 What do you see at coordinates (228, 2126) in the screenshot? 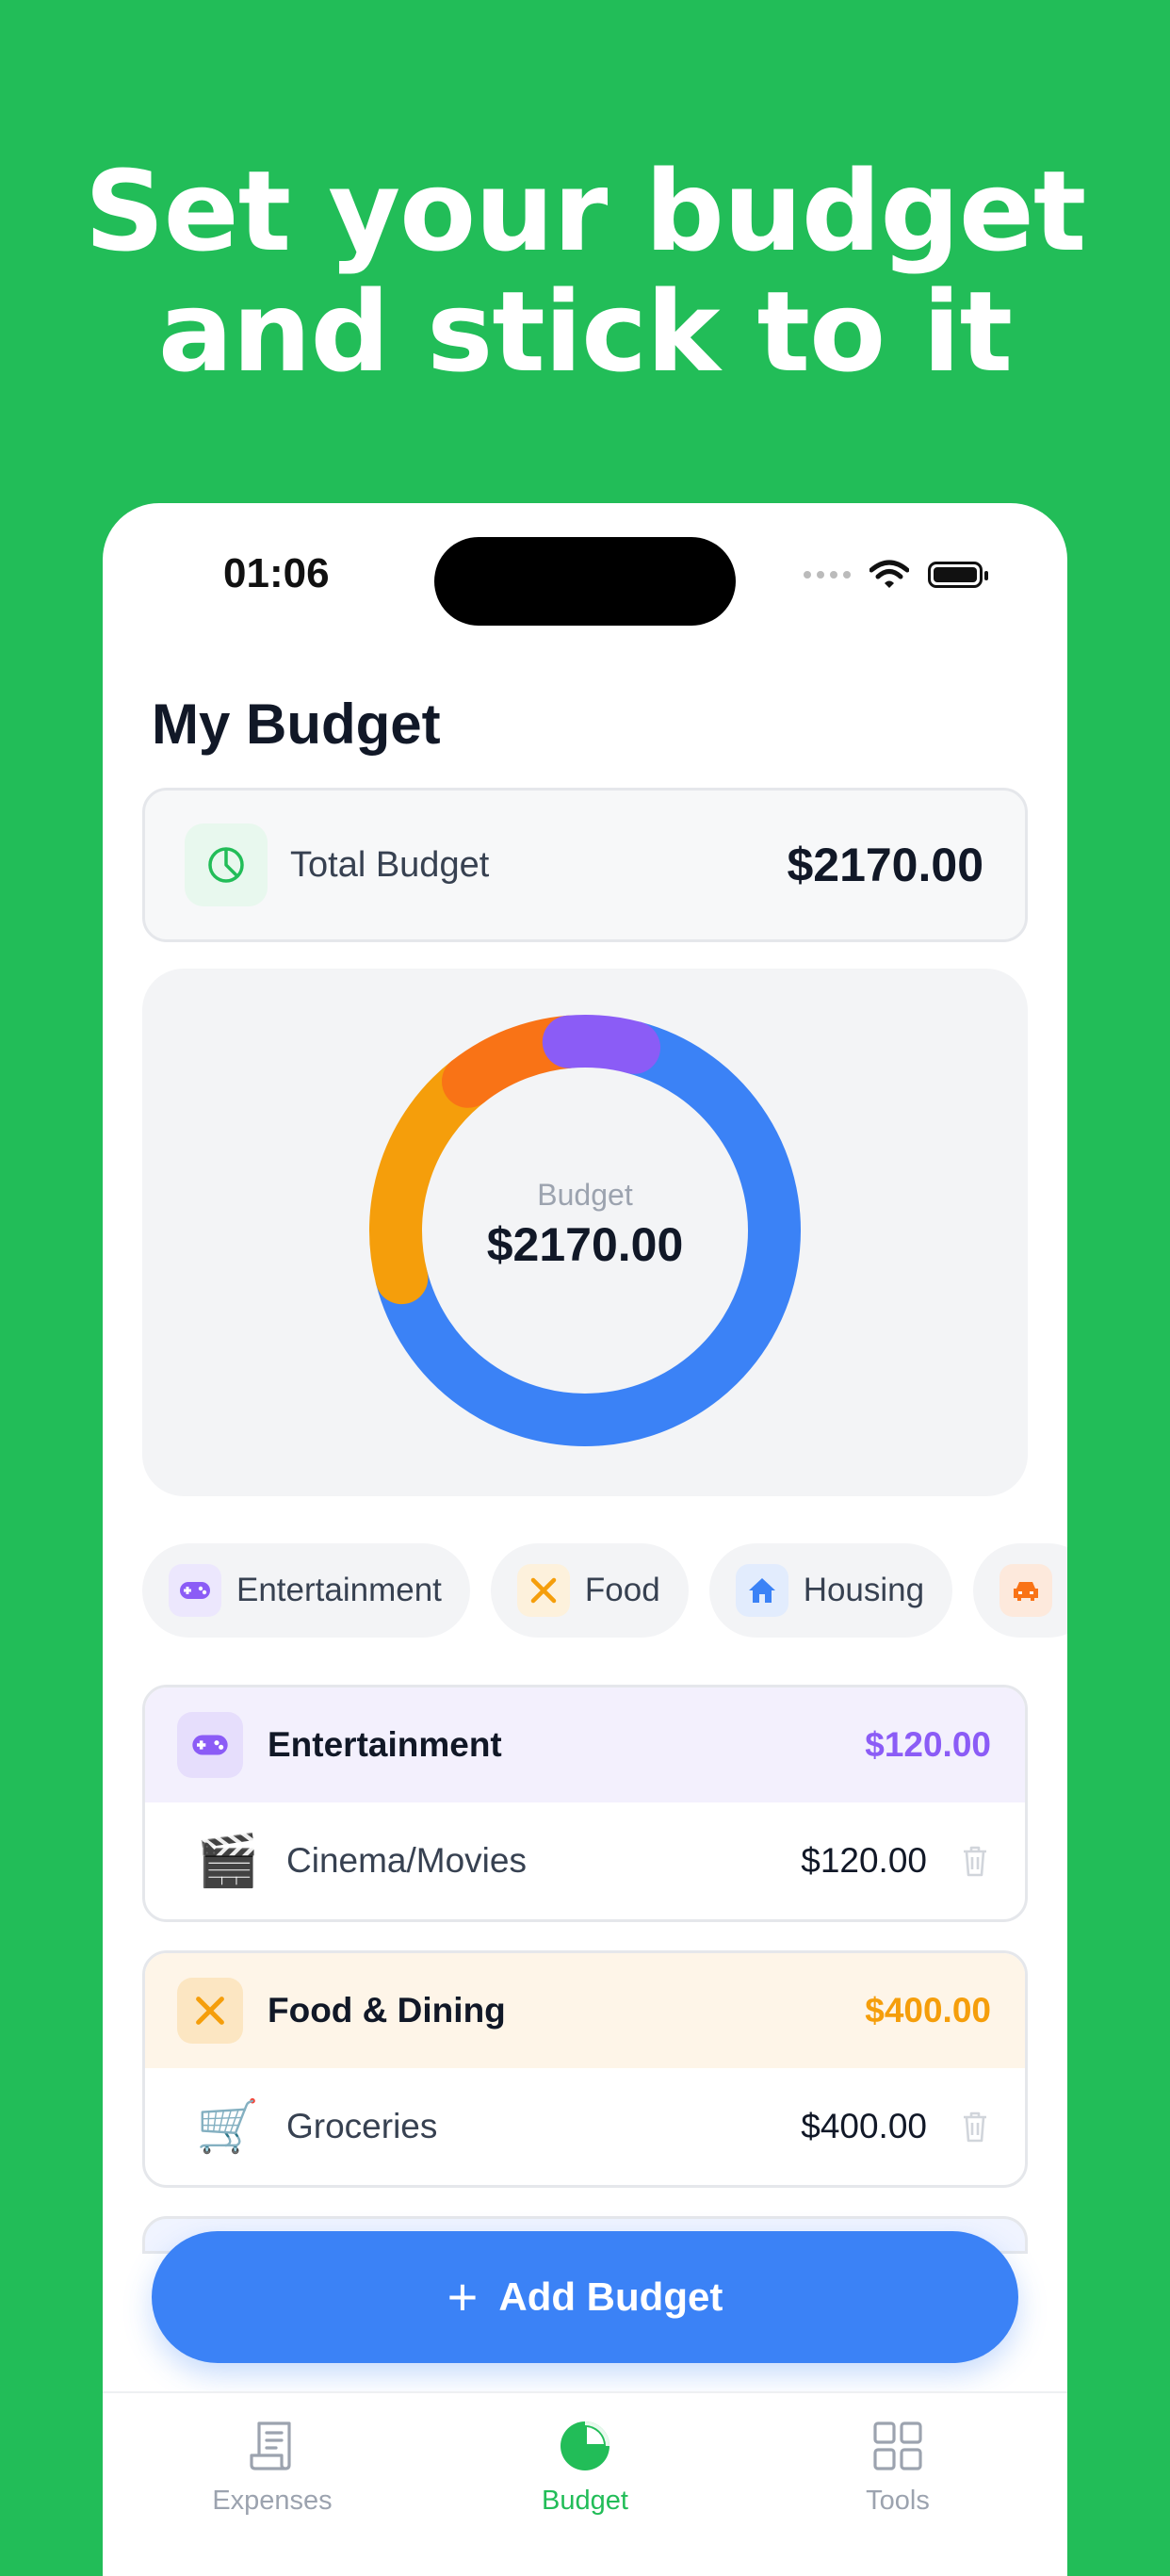
I see `shopping-cart-icon: 🛒` at bounding box center [228, 2126].